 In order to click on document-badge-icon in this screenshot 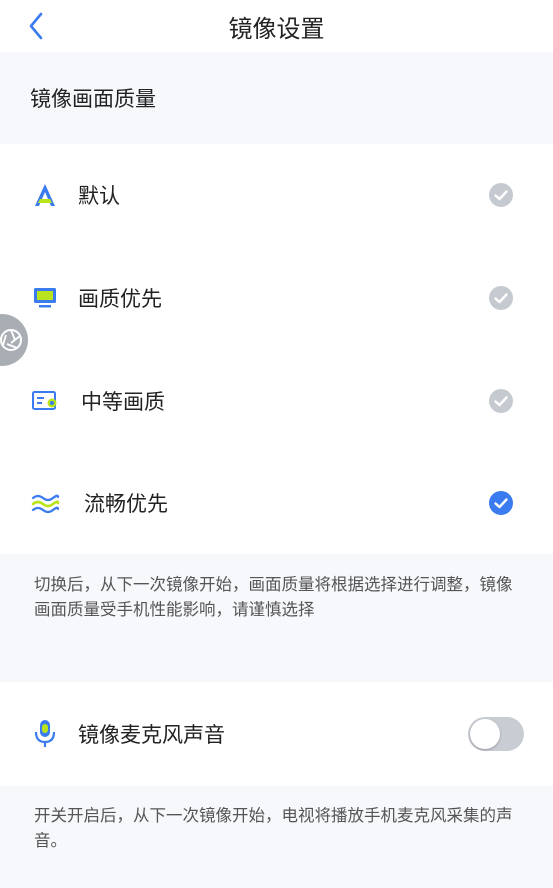, I will do `click(45, 401)`.